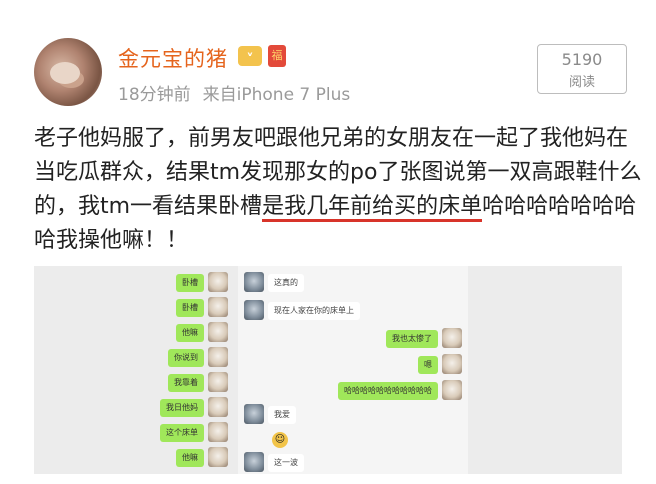  I want to click on user-avatar, so click(68, 72).